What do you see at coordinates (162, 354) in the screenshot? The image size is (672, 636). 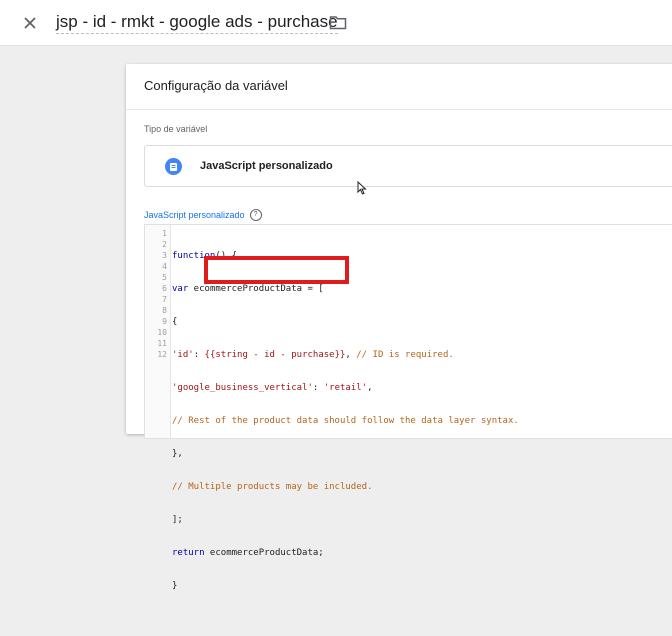 I see `line-number: 12` at bounding box center [162, 354].